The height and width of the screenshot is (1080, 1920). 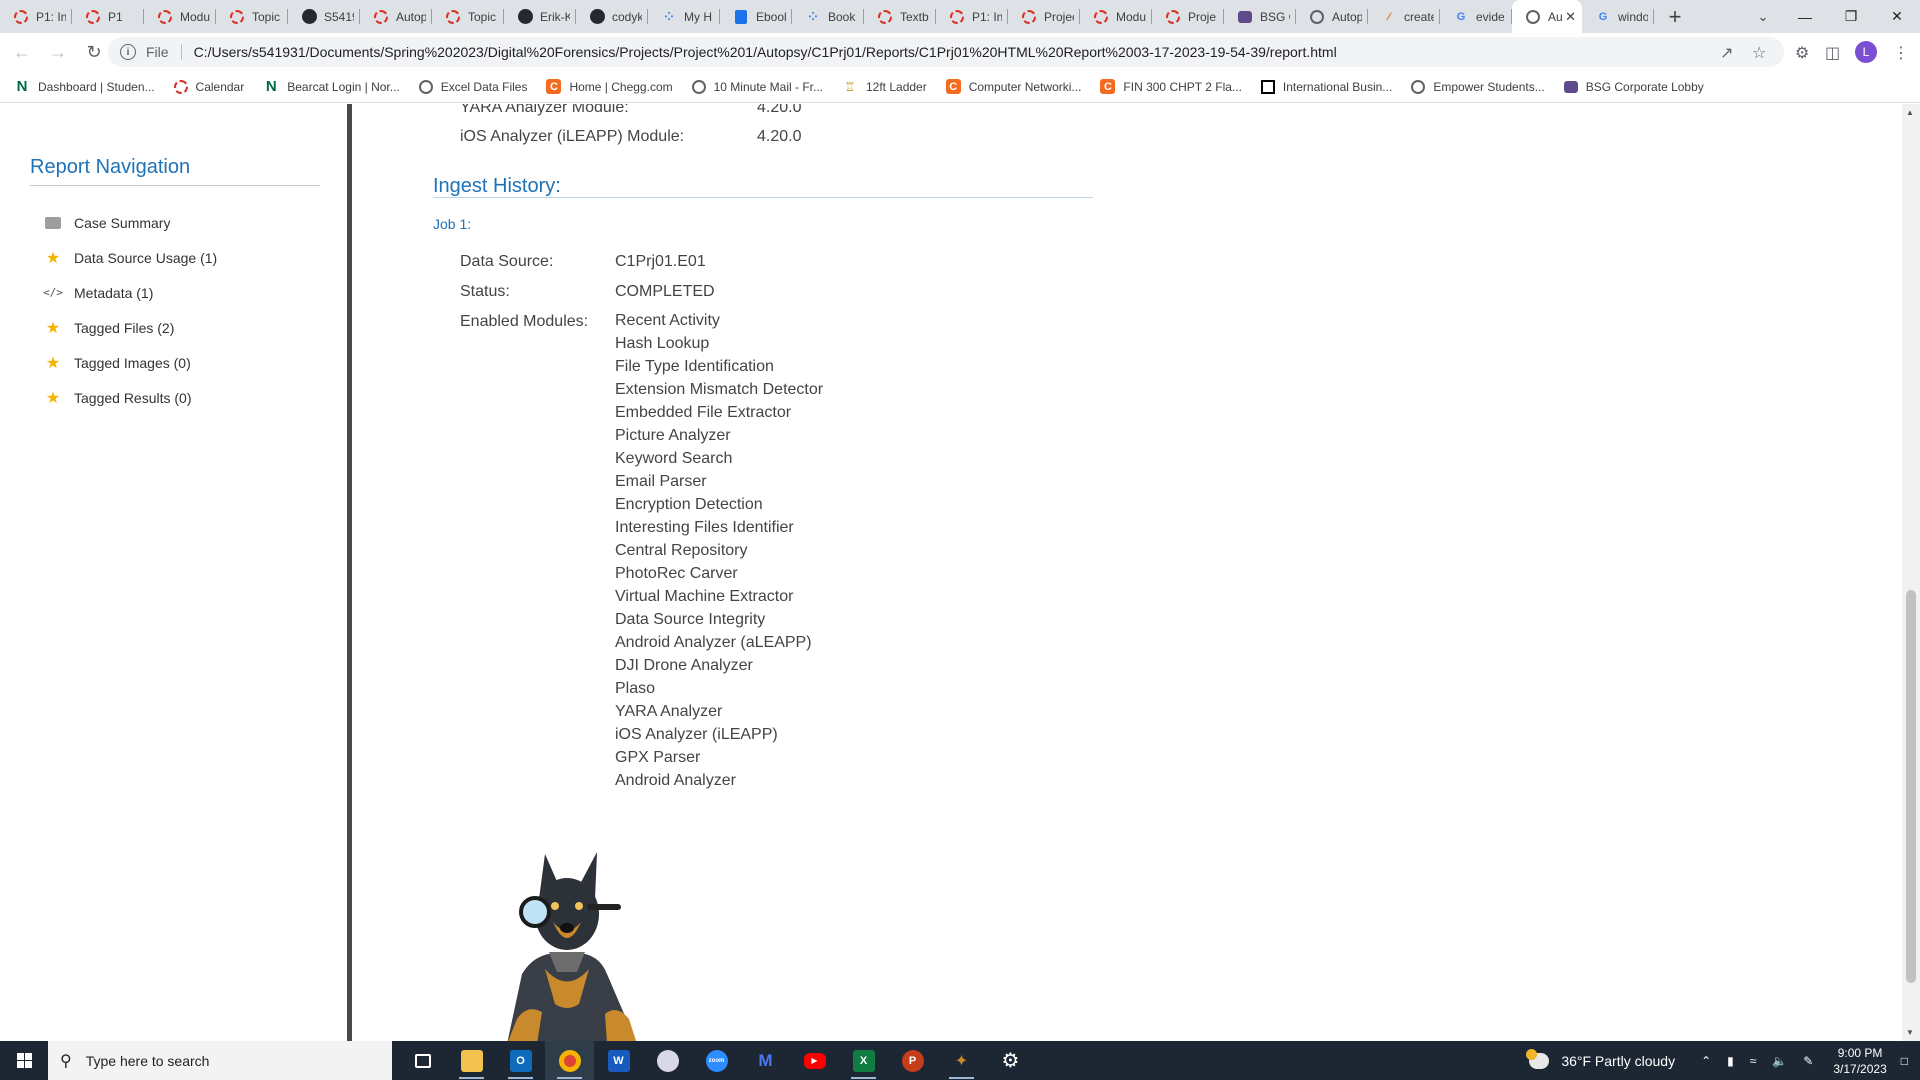 I want to click on report-nav-item: ★ Data Source Usage (1), so click(x=130, y=257).